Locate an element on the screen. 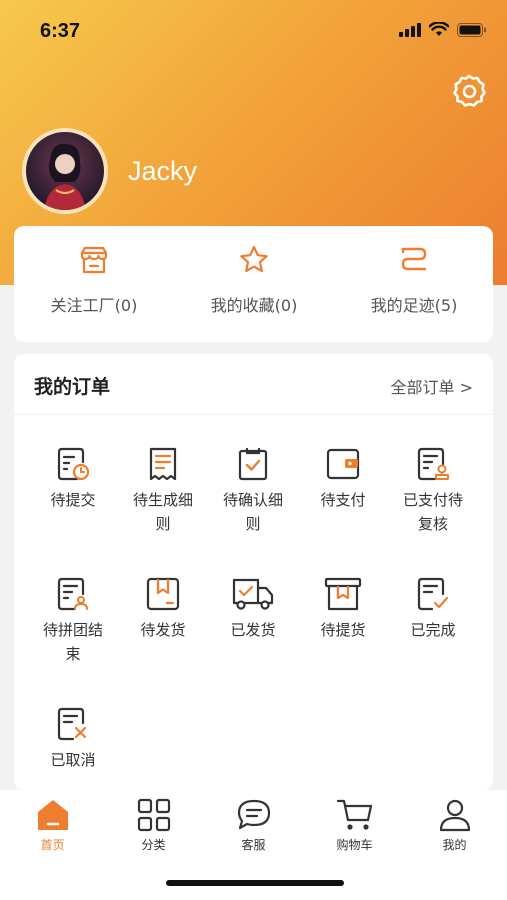  home-indicator is located at coordinates (255, 883).